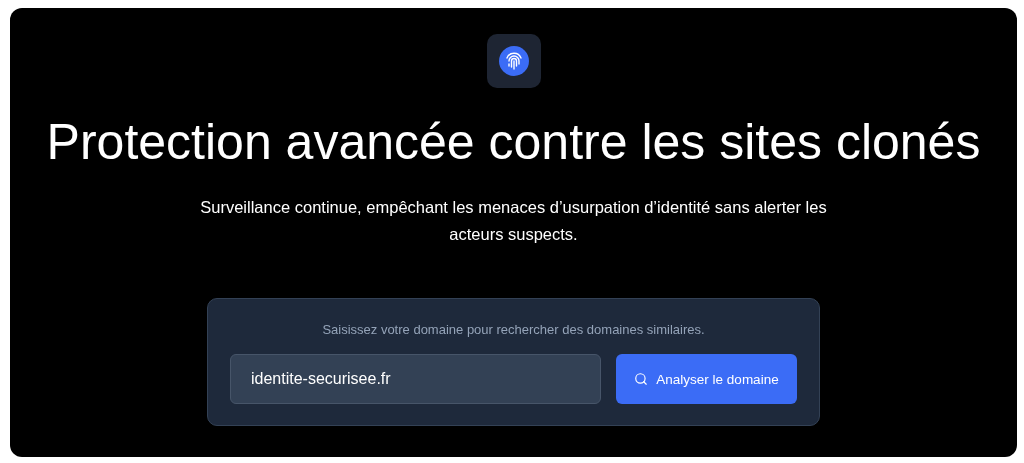 The image size is (1024, 463). I want to click on search-caption: Saisissez votre domaine pour rechercher des domaines similaires., so click(513, 330).